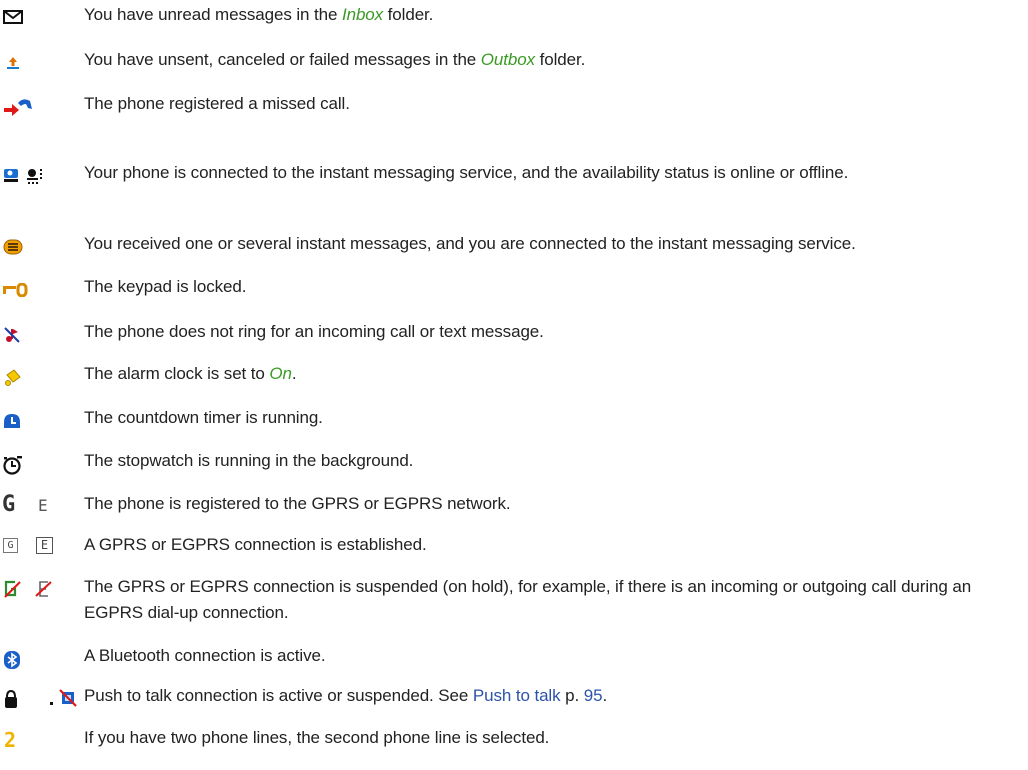 This screenshot has height=770, width=1028. I want to click on row-text: The keypad is locked., so click(165, 286).